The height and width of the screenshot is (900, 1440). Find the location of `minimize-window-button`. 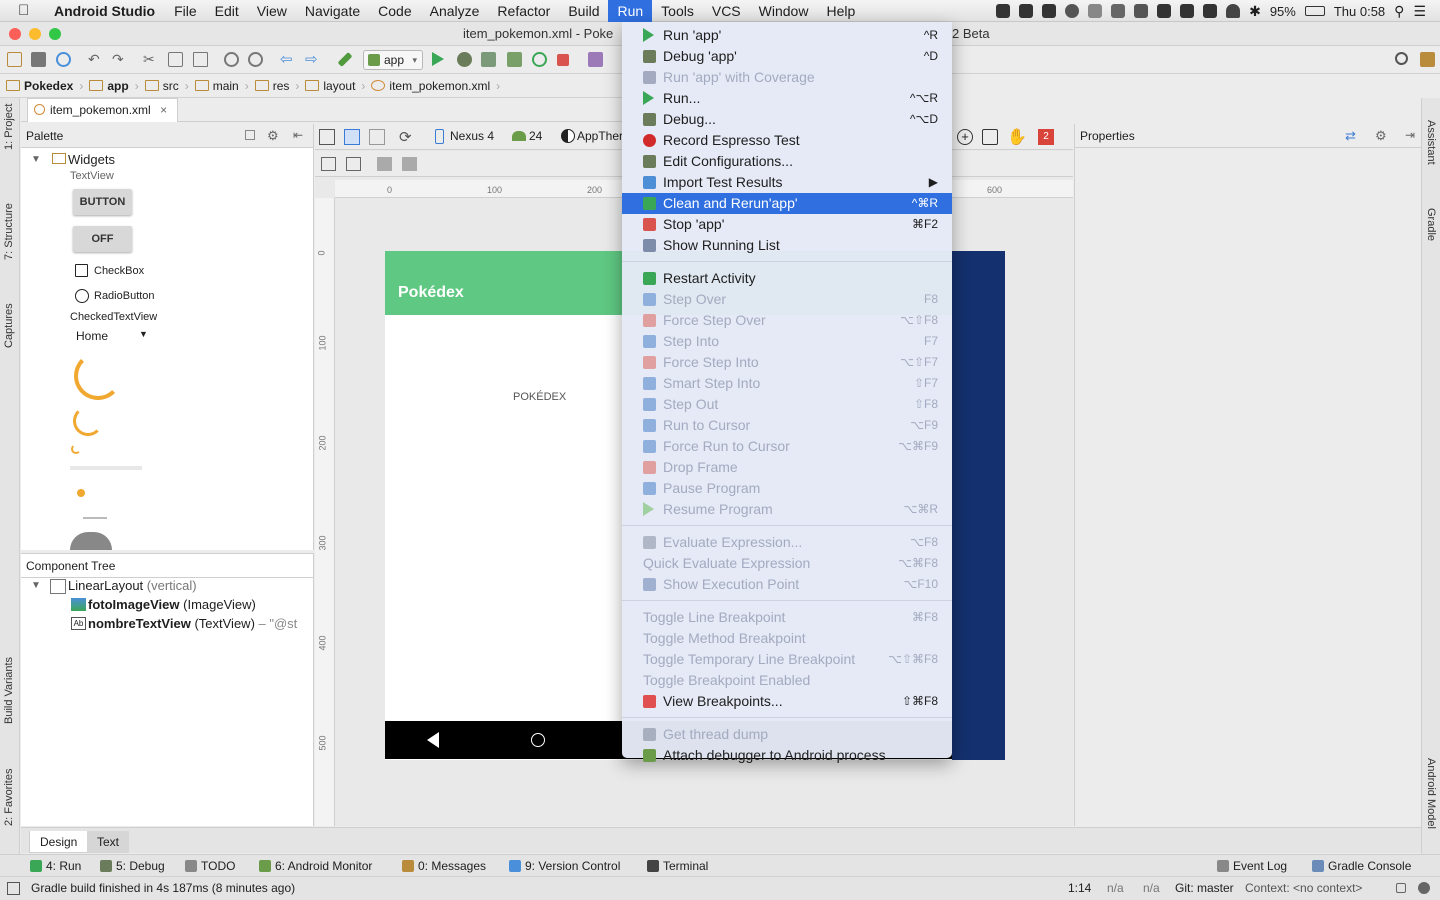

minimize-window-button is located at coordinates (35, 34).